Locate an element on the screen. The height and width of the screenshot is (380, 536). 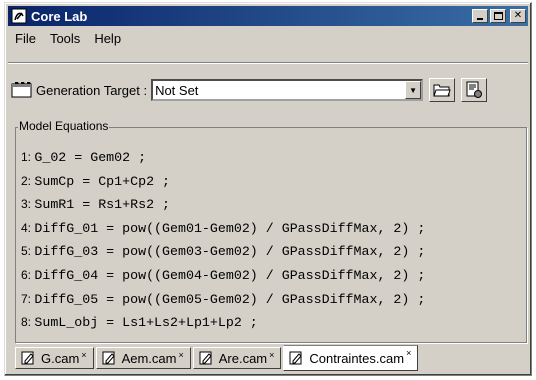
open-folder-button is located at coordinates (442, 90).